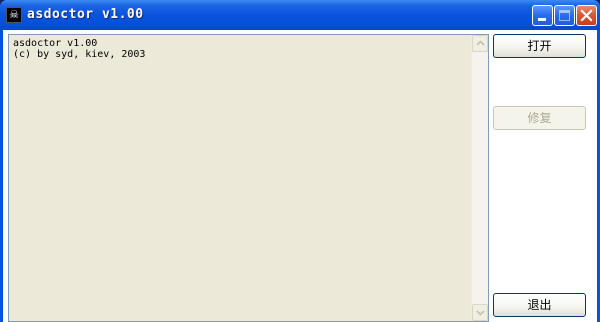 The image size is (600, 322). I want to click on maximize-icon, so click(564, 15).